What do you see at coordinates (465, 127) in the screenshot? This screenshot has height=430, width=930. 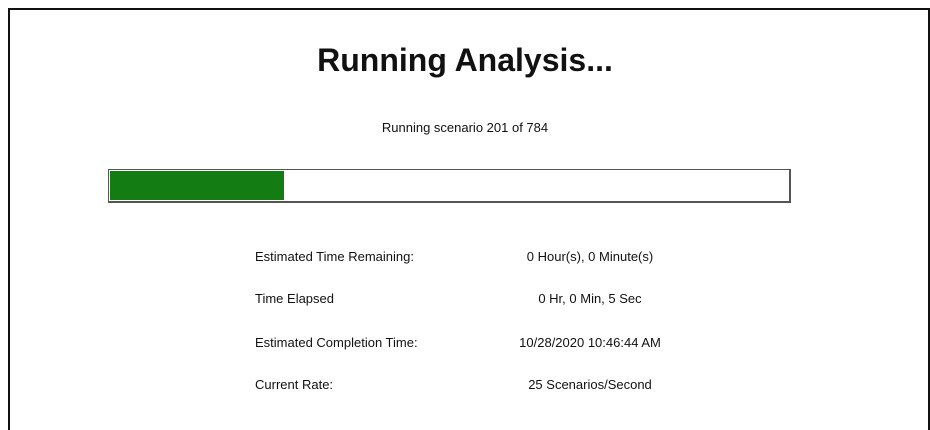 I see `status-text: Running scenario 201 of 784` at bounding box center [465, 127].